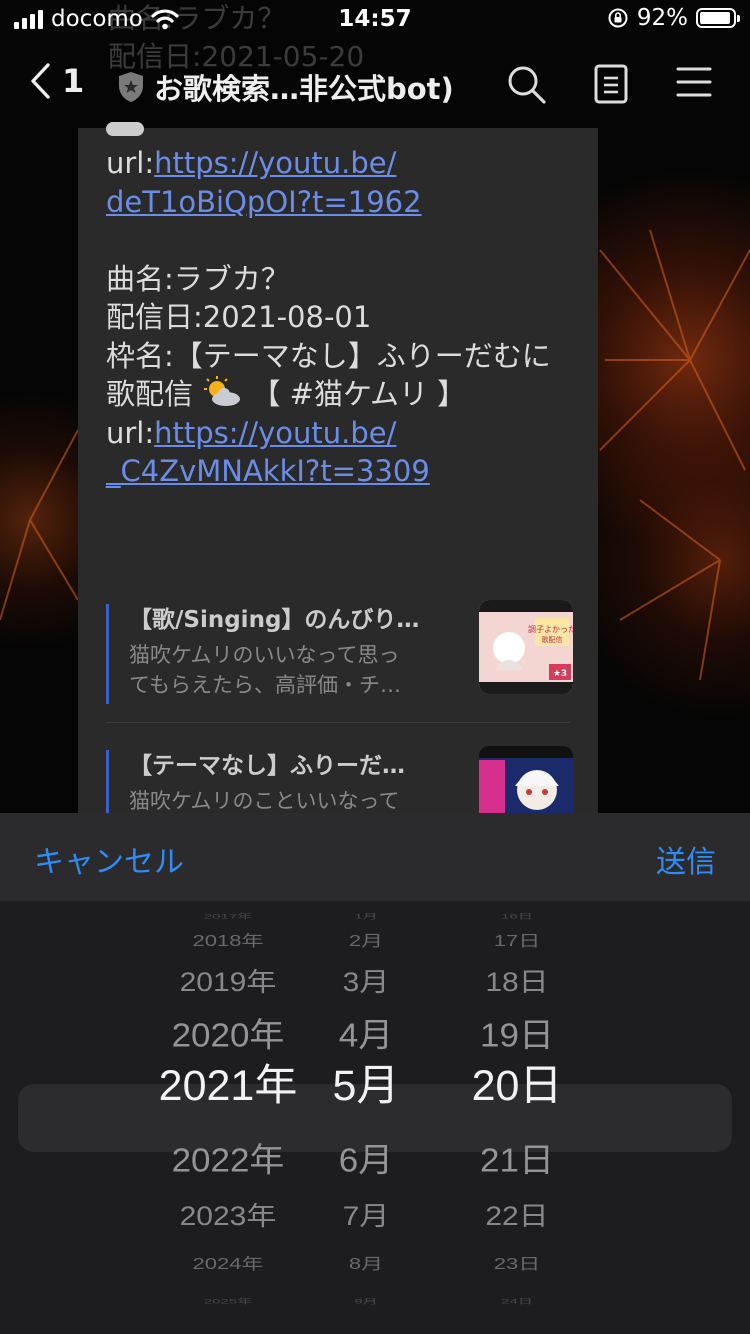  Describe the element at coordinates (366, 983) in the screenshot. I see `month-option: 3月` at that location.